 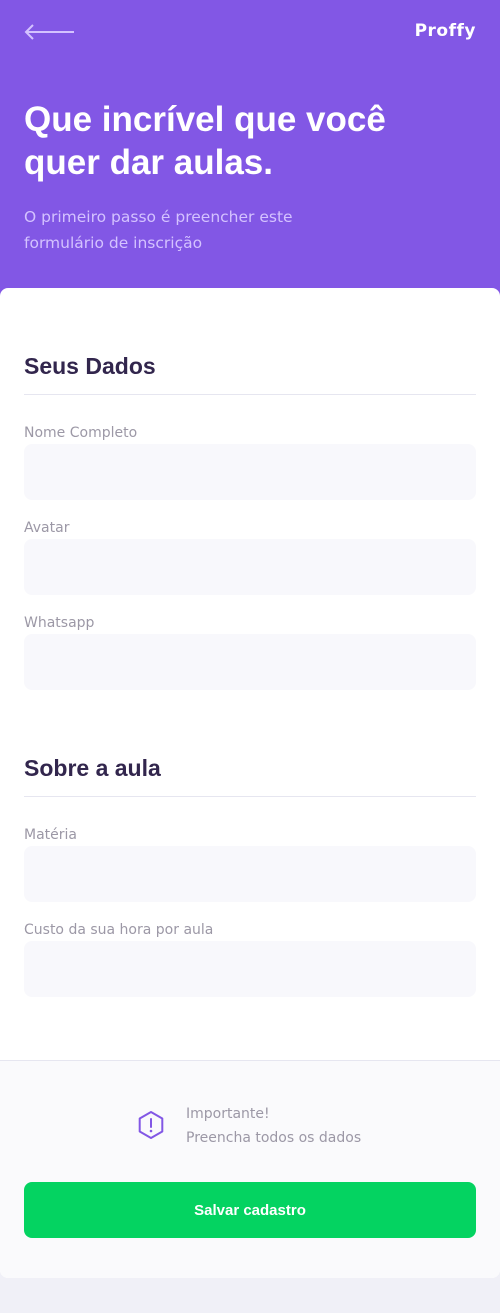 I want to click on page-title: Que incrível que você quer dar aulas., so click(x=205, y=141).